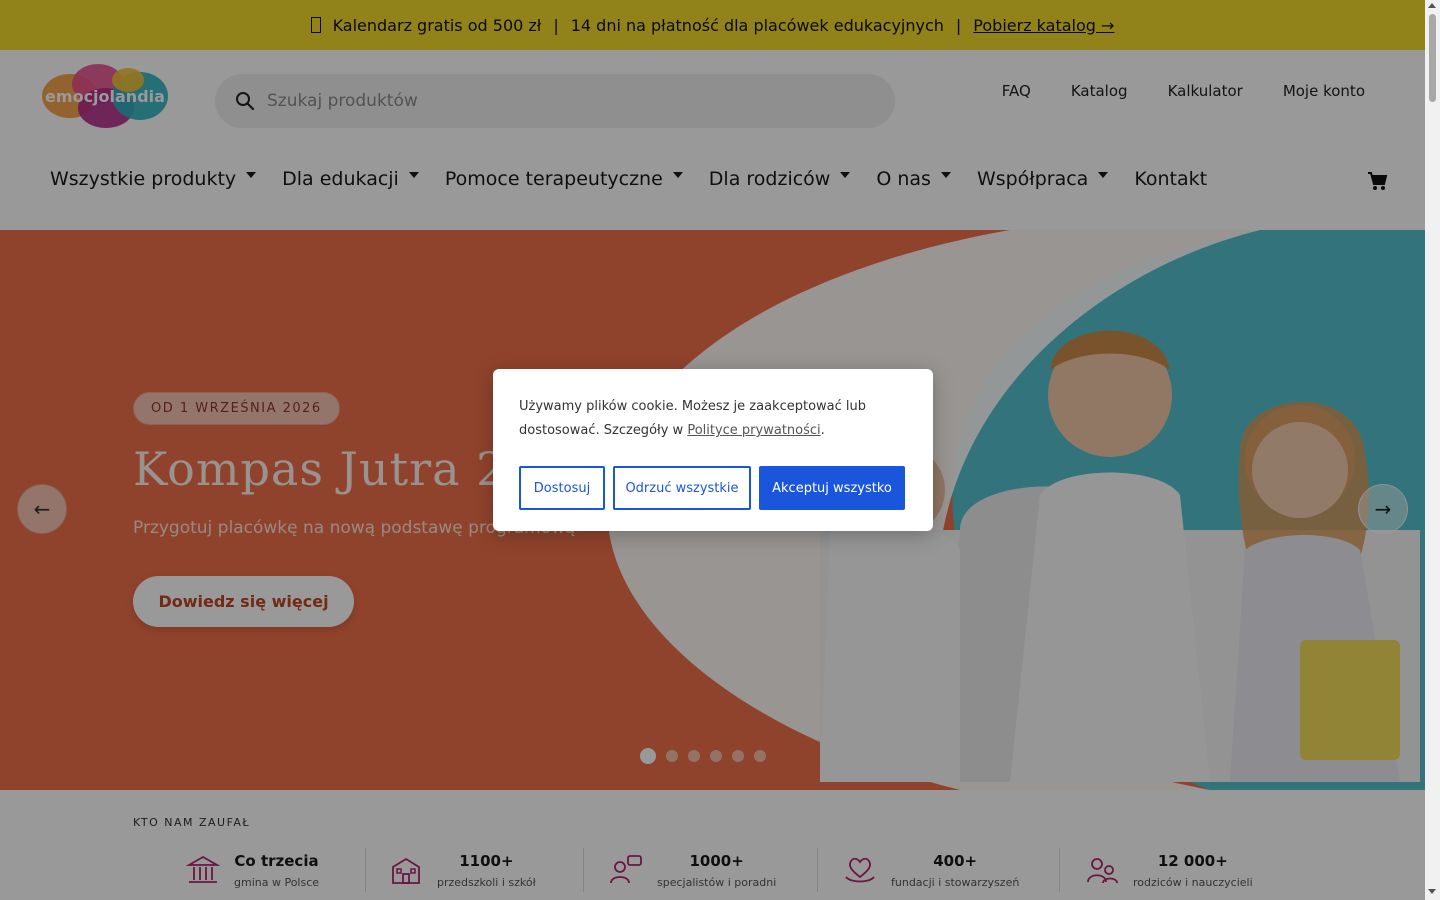 This screenshot has width=1440, height=900. I want to click on cookie-text-end: ., so click(822, 430).